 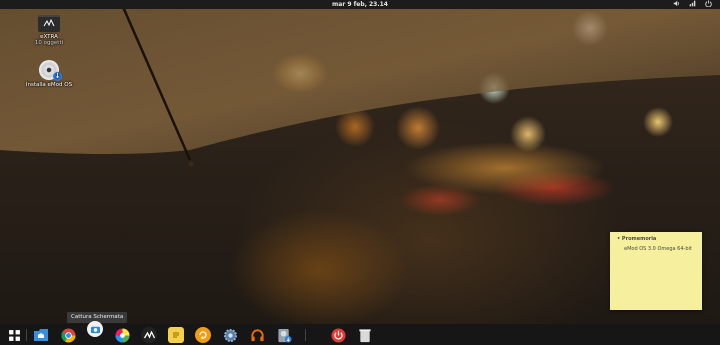 I want to click on desktop-icon-extra: eXTRA 10 oggetti, so click(x=49, y=30).